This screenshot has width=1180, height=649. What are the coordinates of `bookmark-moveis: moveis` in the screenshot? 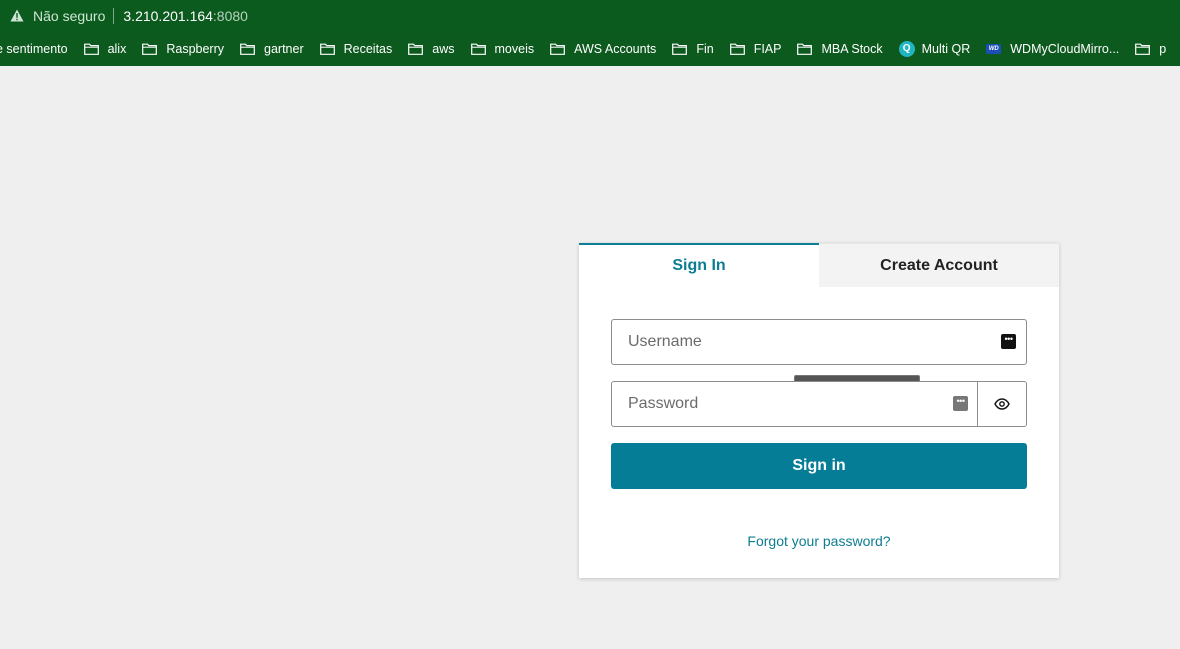 It's located at (502, 48).